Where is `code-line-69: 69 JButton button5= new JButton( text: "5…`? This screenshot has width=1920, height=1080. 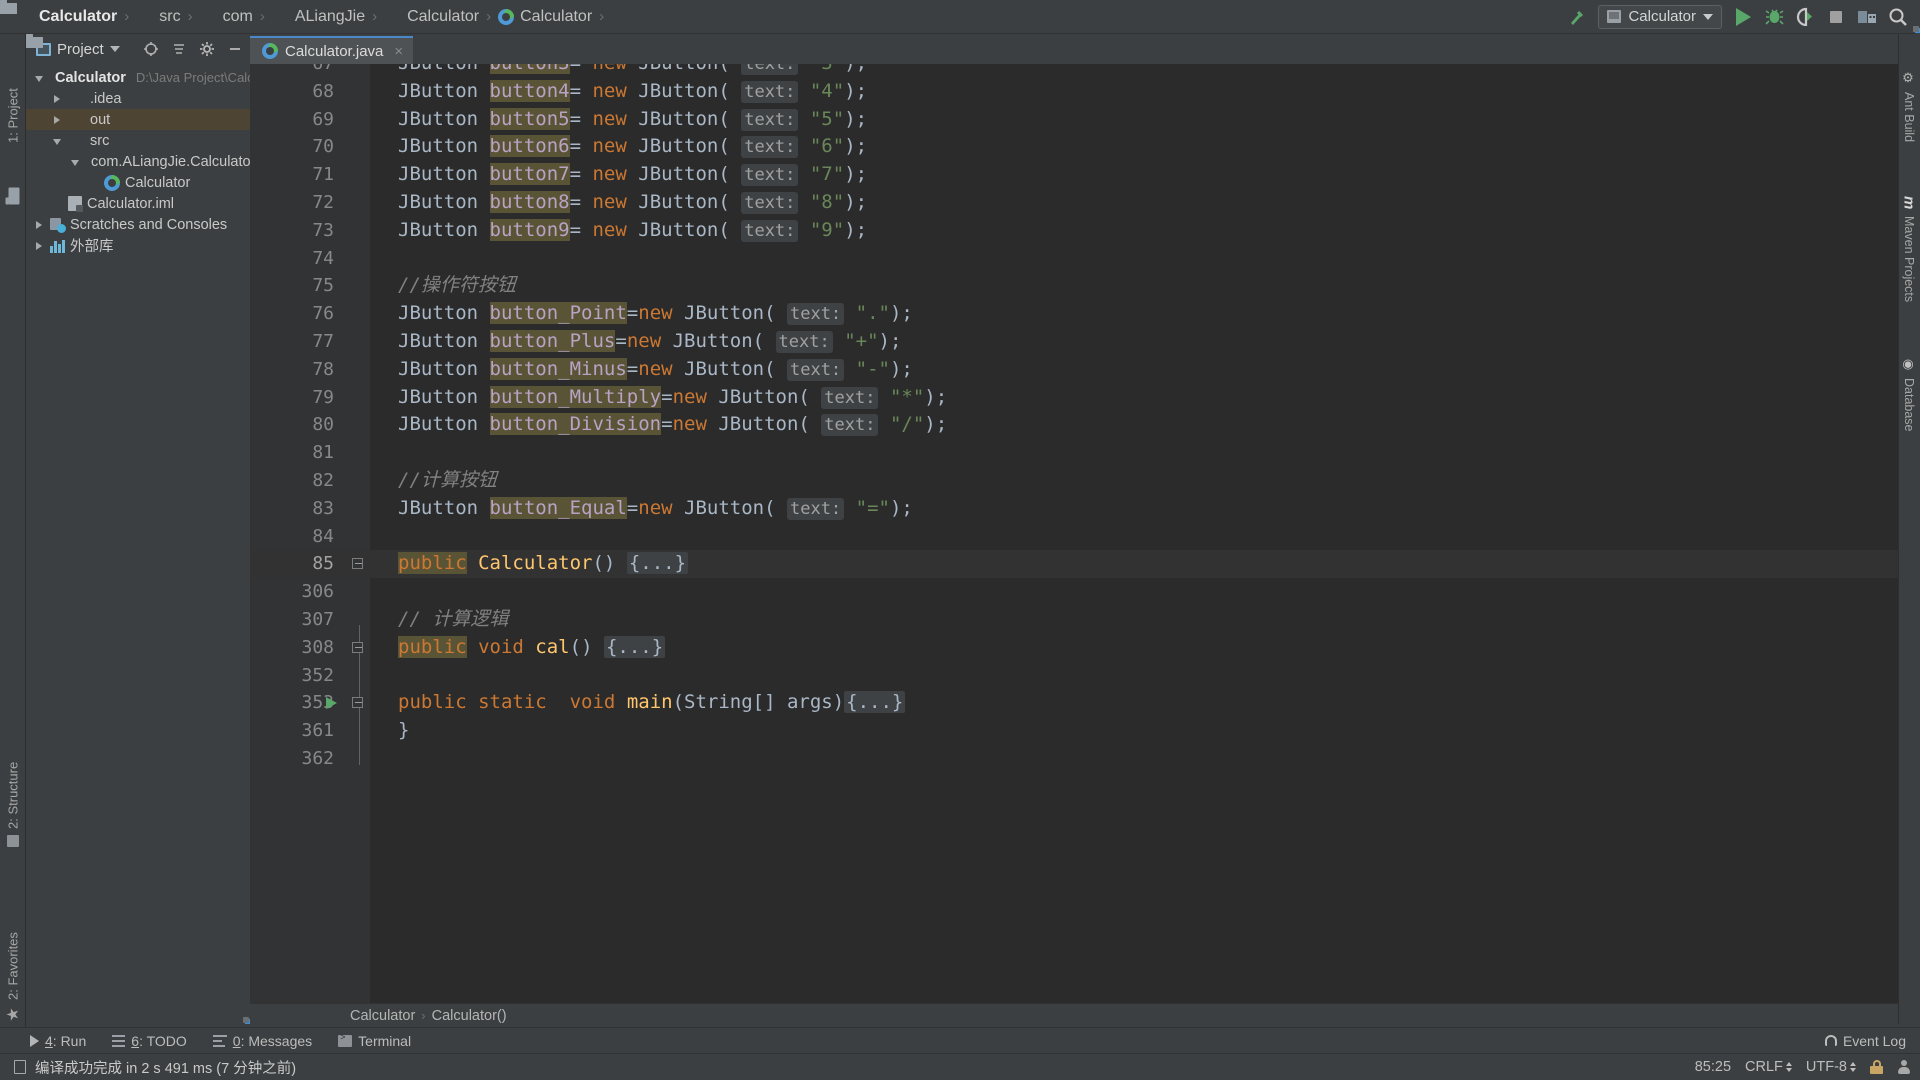 code-line-69: 69 JButton button5= new JButton( text: "5… is located at coordinates (1085, 120).